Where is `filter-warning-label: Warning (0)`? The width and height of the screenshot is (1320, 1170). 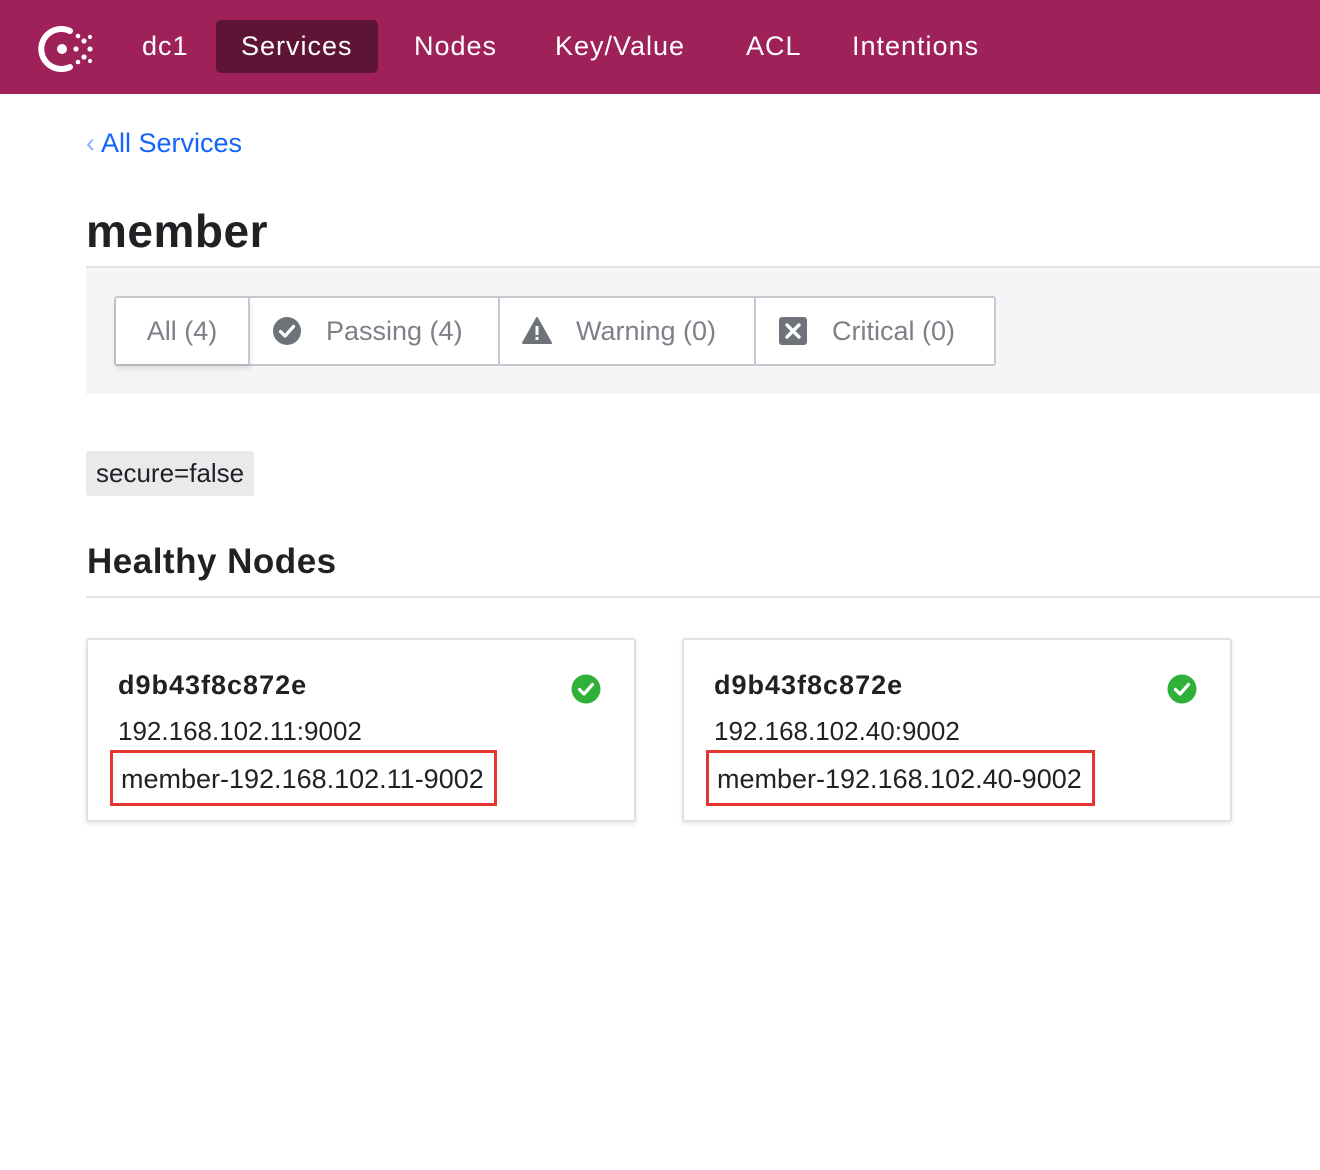
filter-warning-label: Warning (0) is located at coordinates (646, 330).